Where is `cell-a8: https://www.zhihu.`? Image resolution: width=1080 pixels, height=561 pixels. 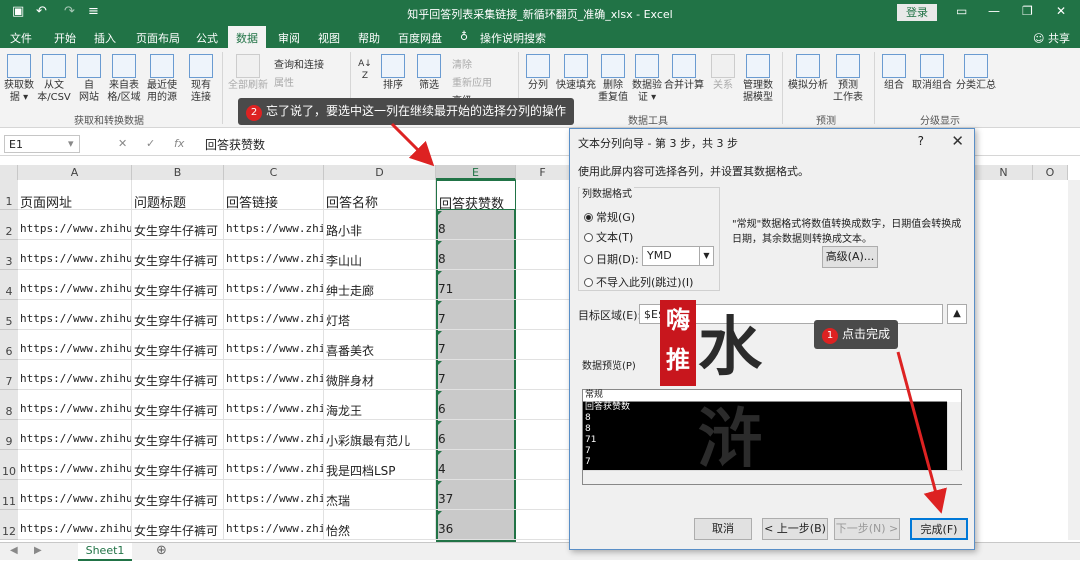
cell-a8: https://www.zhihu. is located at coordinates (75, 405).